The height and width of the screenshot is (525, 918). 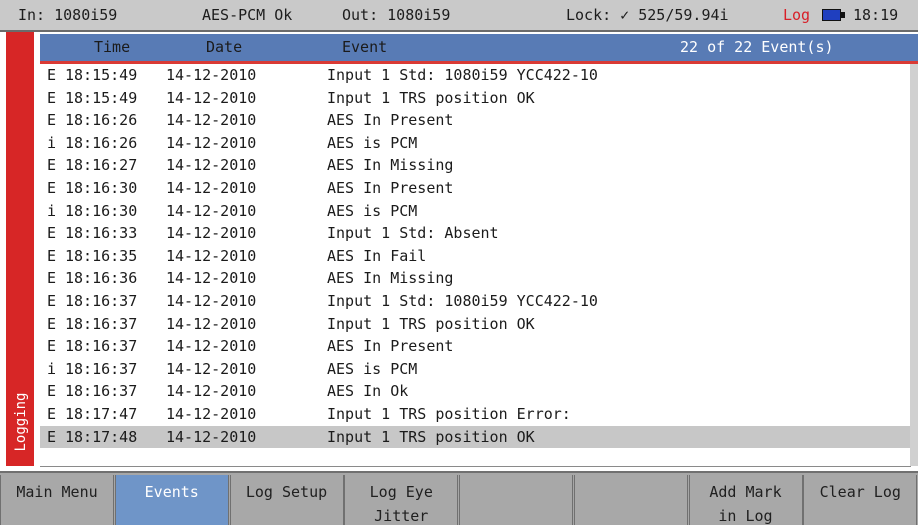 I want to click on log-row: i 18:16:37 14-12-2010 AES is PCM, so click(x=475, y=369).